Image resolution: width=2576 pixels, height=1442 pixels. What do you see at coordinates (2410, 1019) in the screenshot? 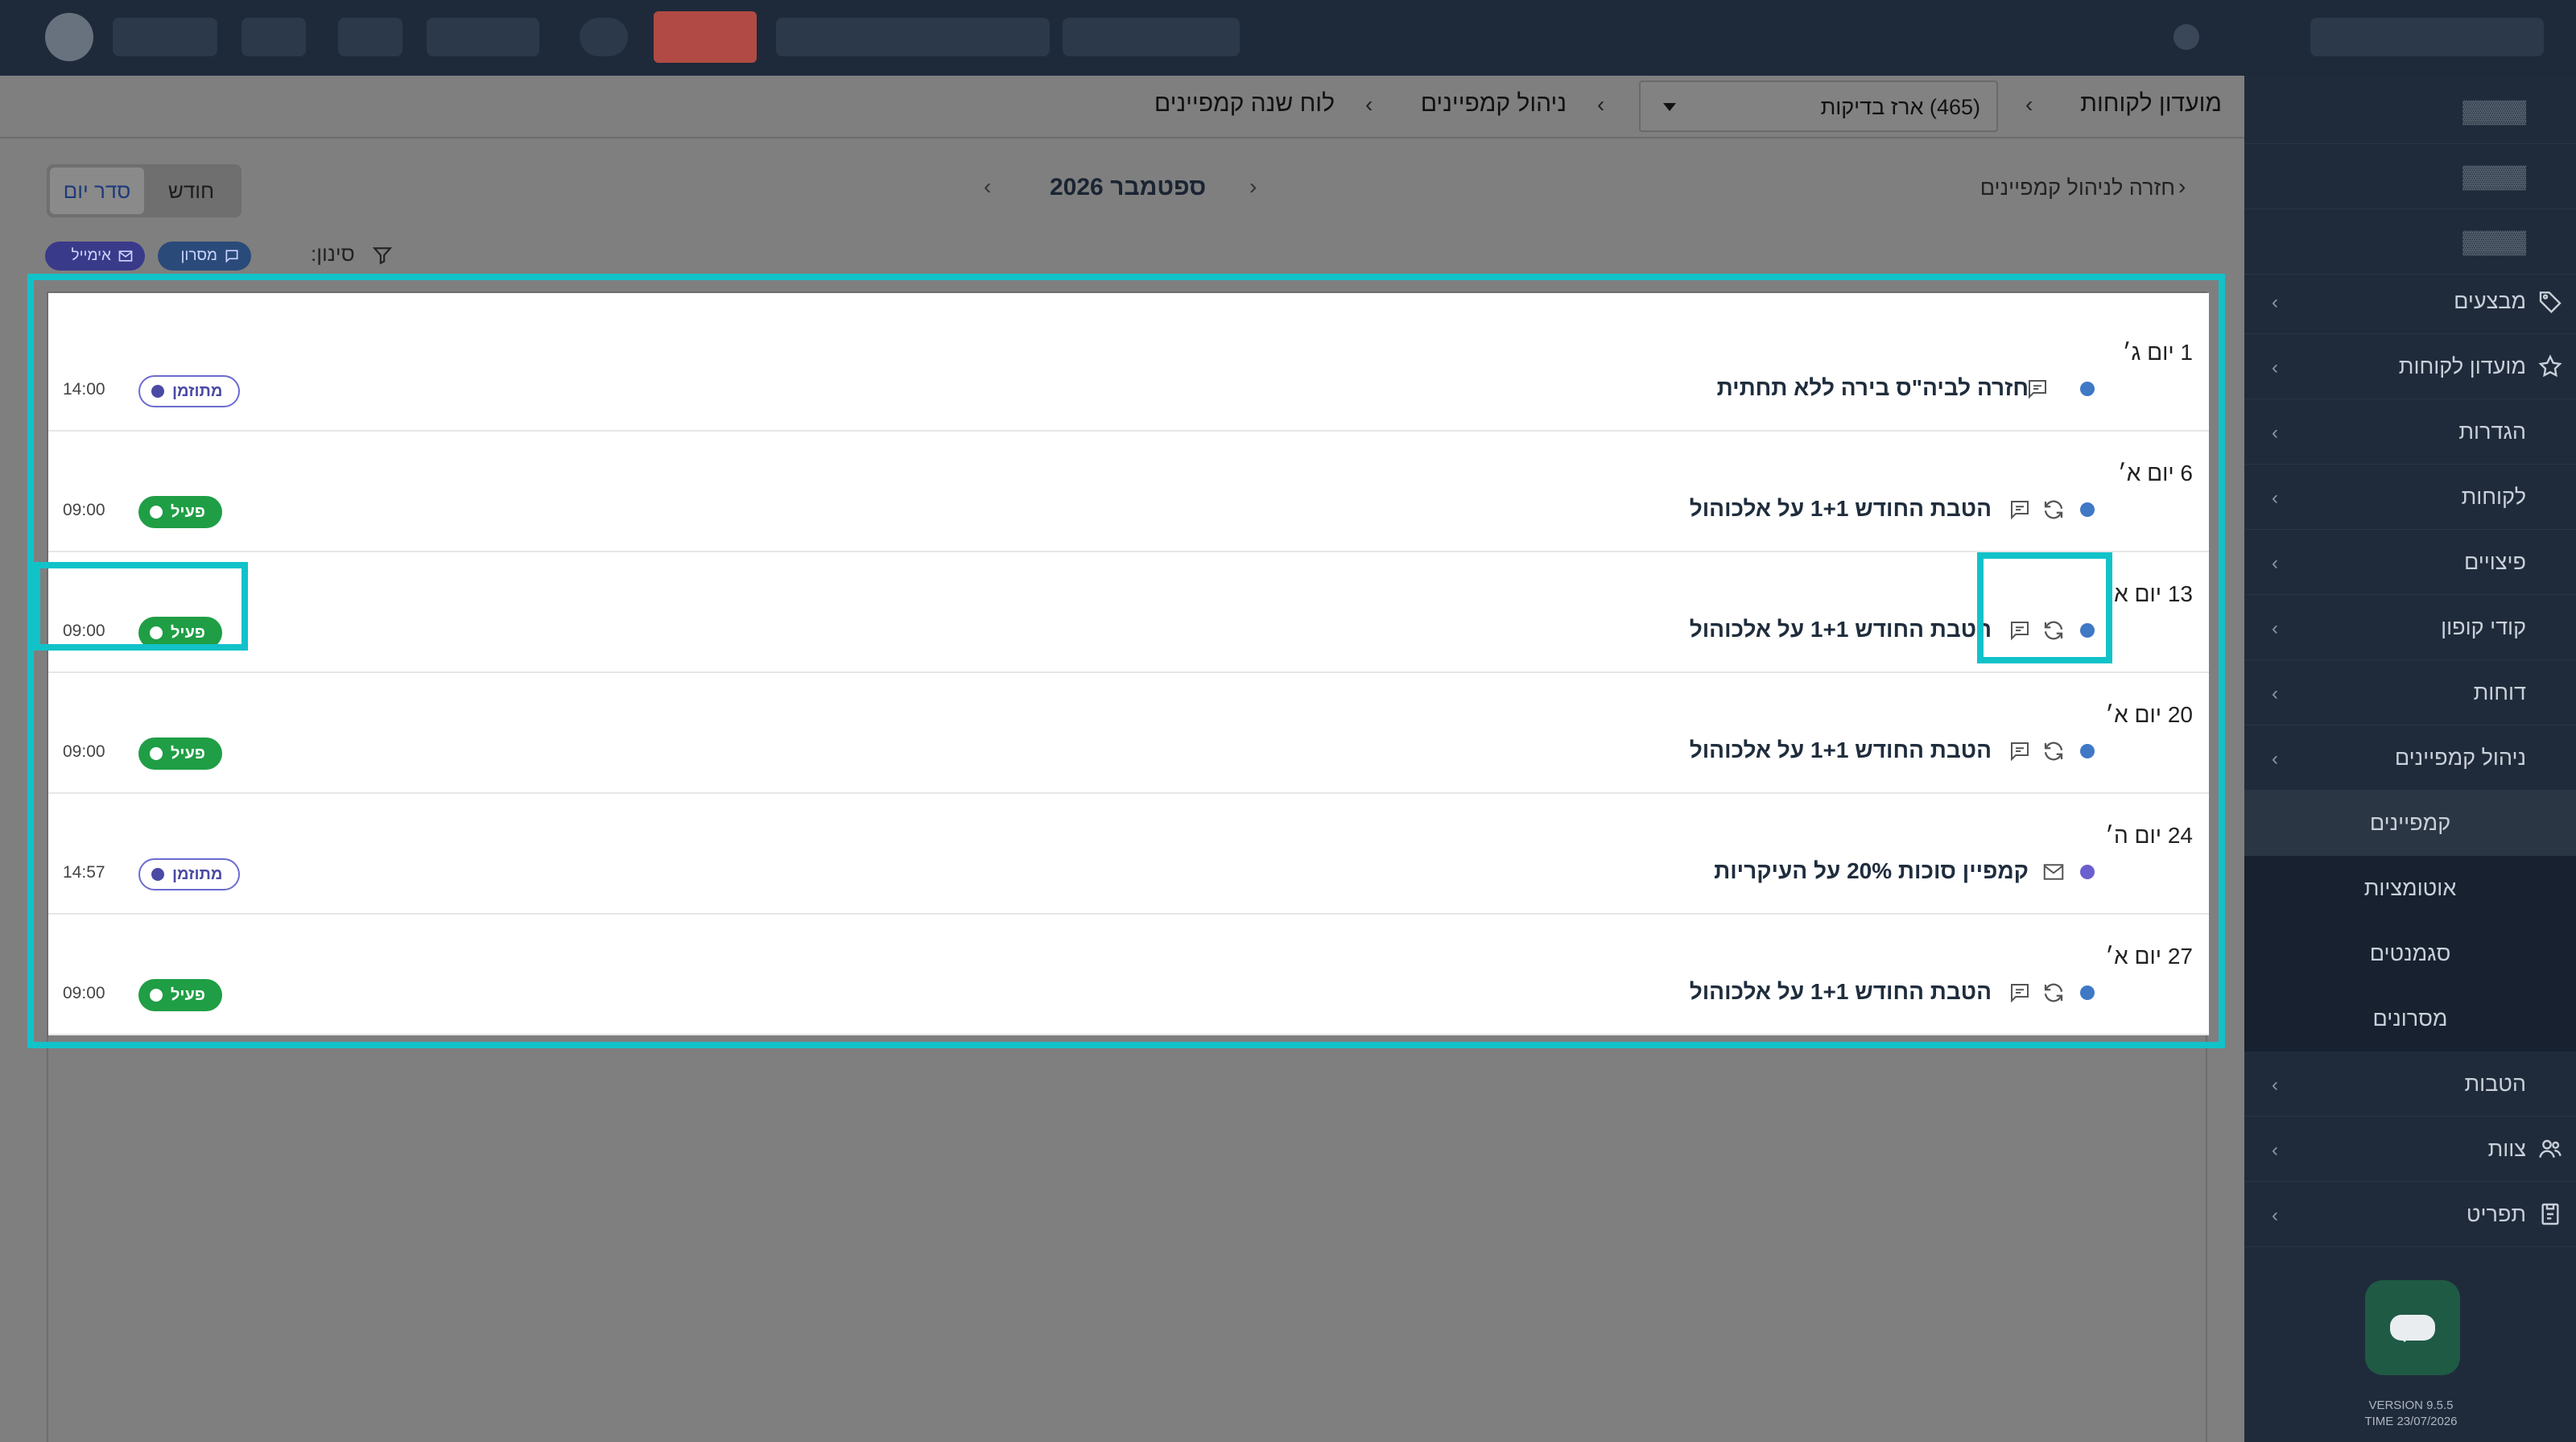
I see `sidebar-subitem-sms: מסרונים` at bounding box center [2410, 1019].